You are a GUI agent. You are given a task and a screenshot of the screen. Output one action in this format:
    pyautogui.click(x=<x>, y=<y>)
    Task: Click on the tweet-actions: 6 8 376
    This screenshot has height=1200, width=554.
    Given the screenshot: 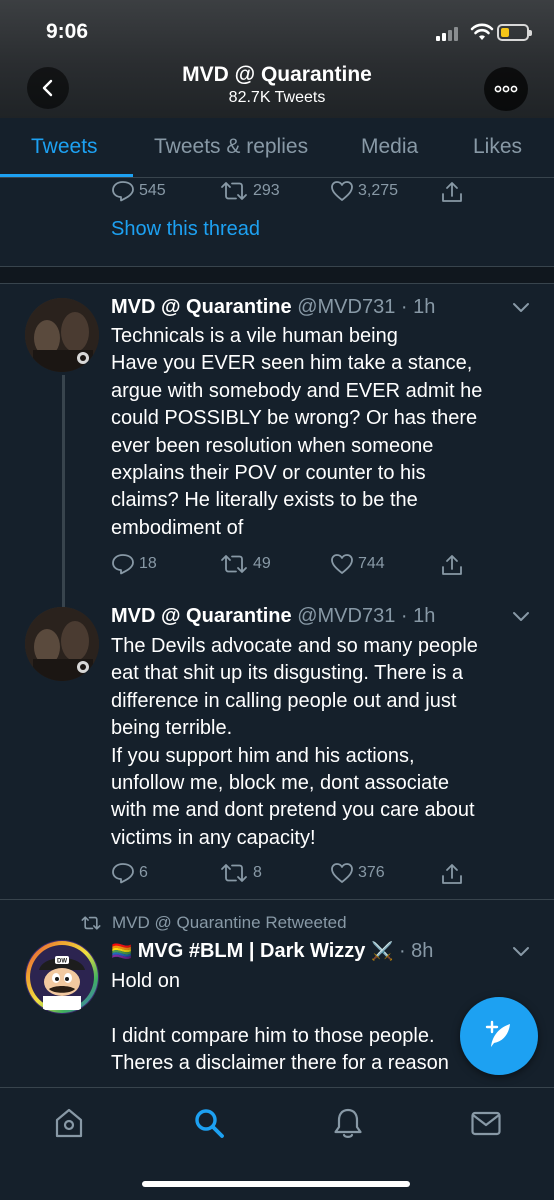 What is the action you would take?
    pyautogui.click(x=331, y=877)
    